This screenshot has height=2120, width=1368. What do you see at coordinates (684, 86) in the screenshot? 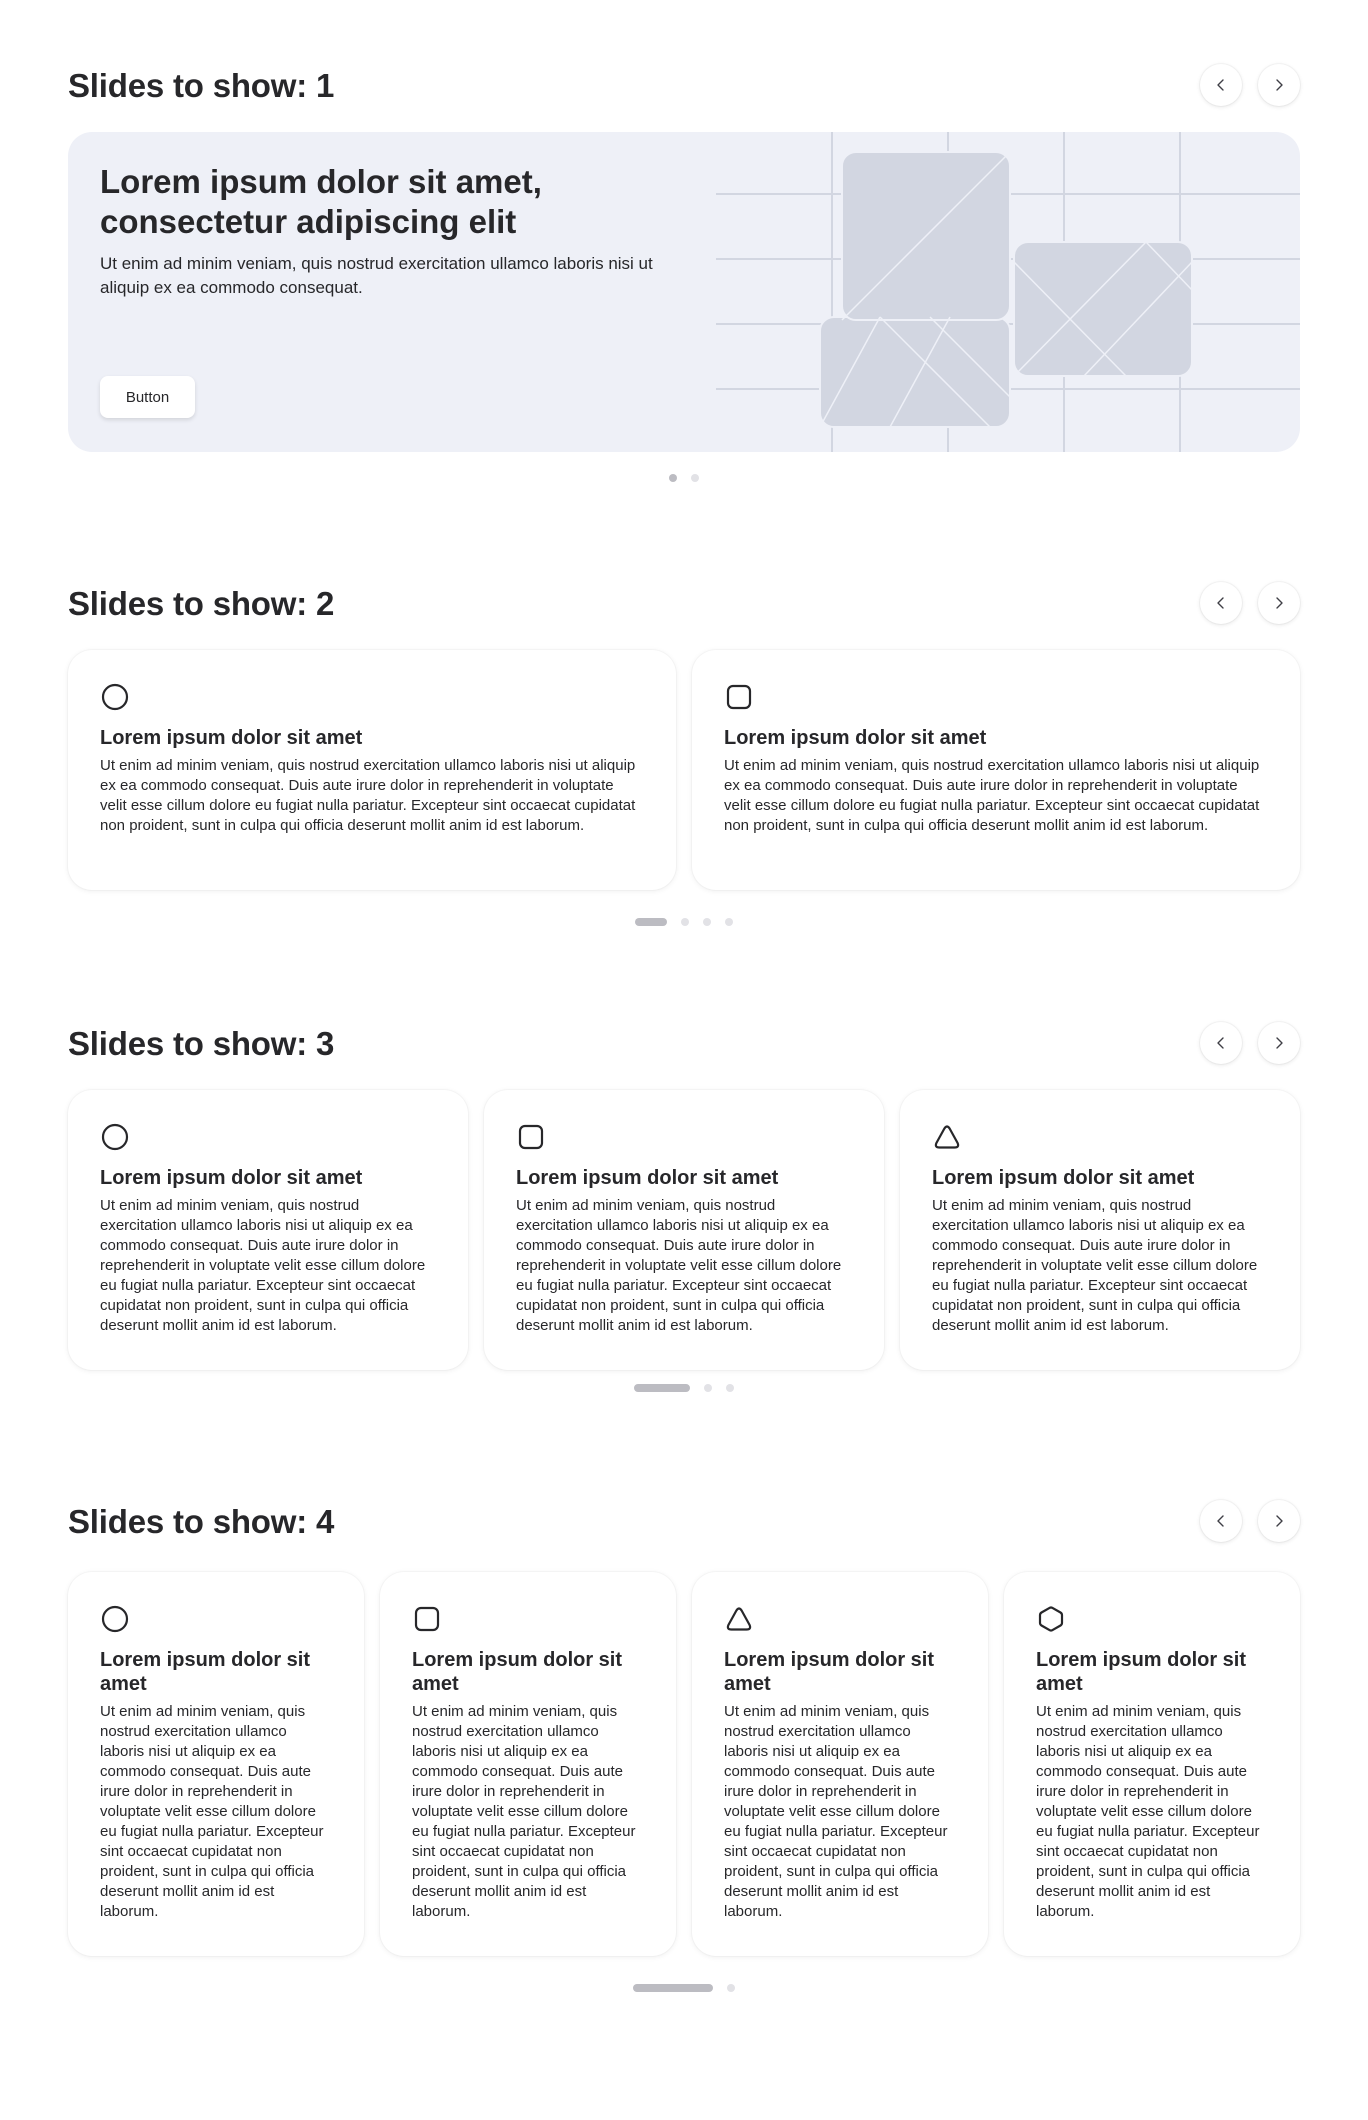
I see `section-header: Slides to show: 1` at bounding box center [684, 86].